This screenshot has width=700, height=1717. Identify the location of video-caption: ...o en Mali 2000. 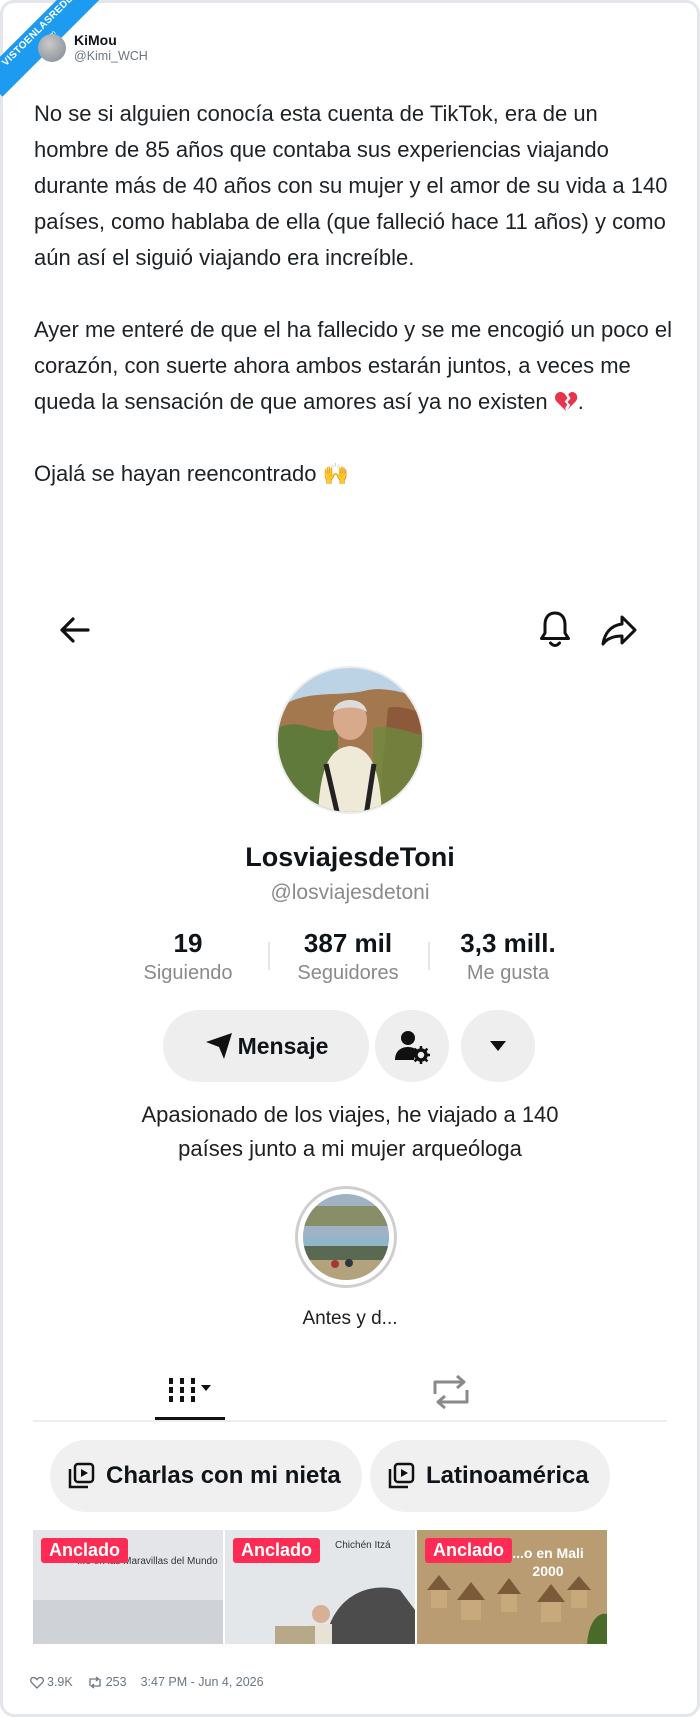
(548, 1562).